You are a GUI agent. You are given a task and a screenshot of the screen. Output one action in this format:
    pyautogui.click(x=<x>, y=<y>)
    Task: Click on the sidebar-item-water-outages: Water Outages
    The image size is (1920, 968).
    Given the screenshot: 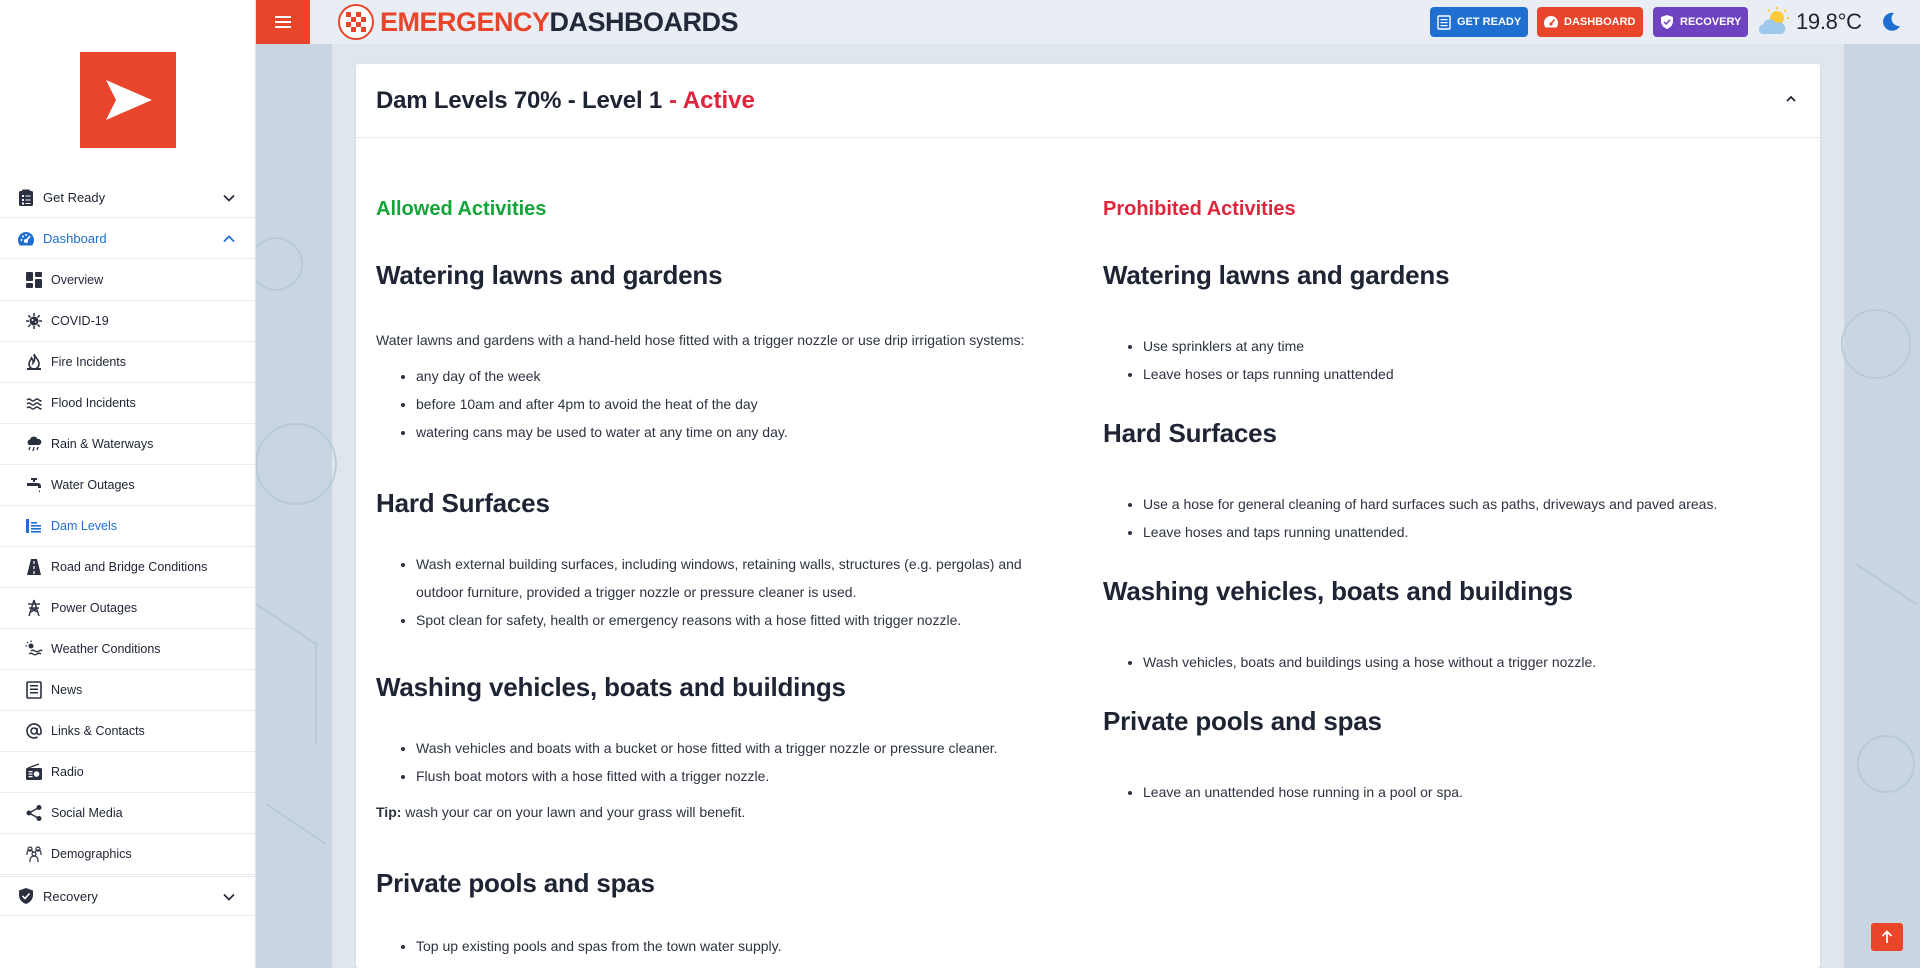 What is the action you would take?
    pyautogui.click(x=127, y=485)
    